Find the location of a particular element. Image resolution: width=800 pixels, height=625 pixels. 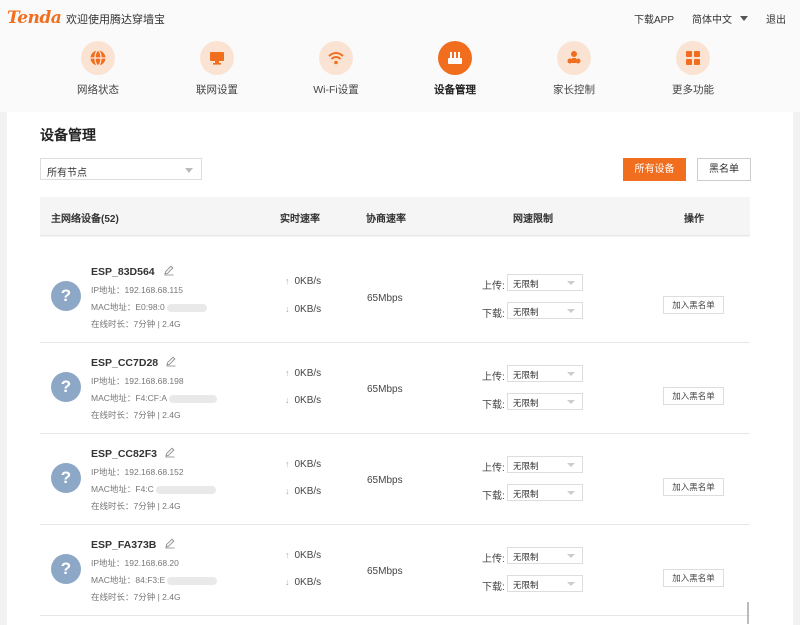

device-mac-row: MAC地址：F4:C is located at coordinates (153, 489).